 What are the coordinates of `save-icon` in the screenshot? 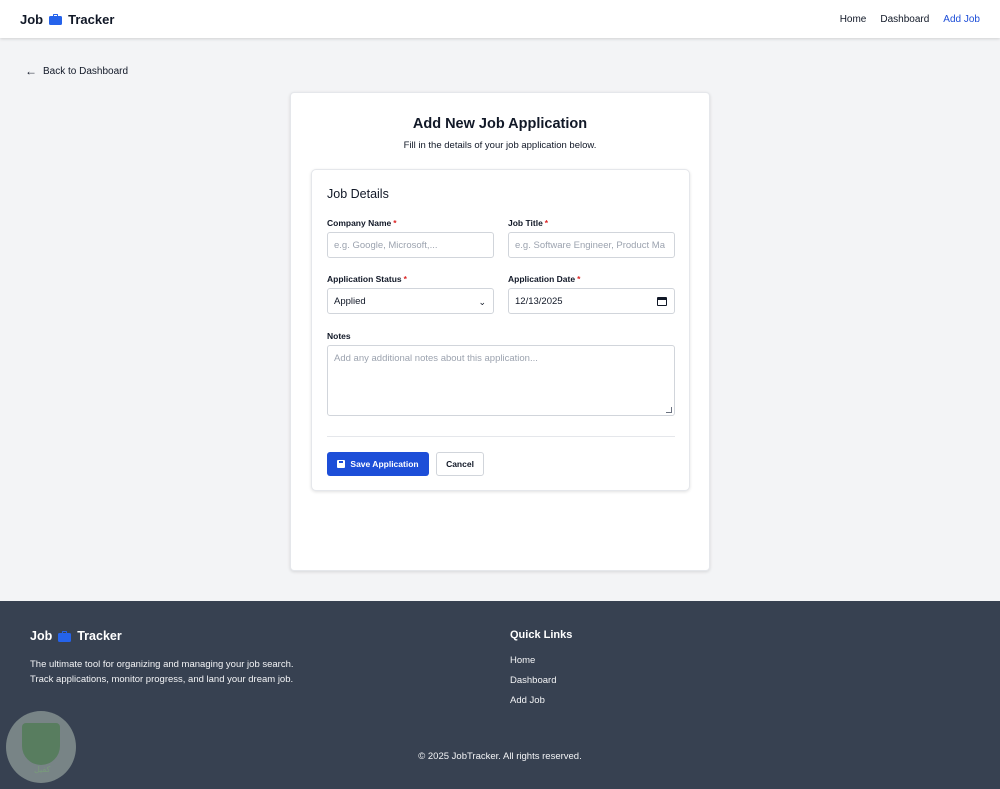 It's located at (341, 464).